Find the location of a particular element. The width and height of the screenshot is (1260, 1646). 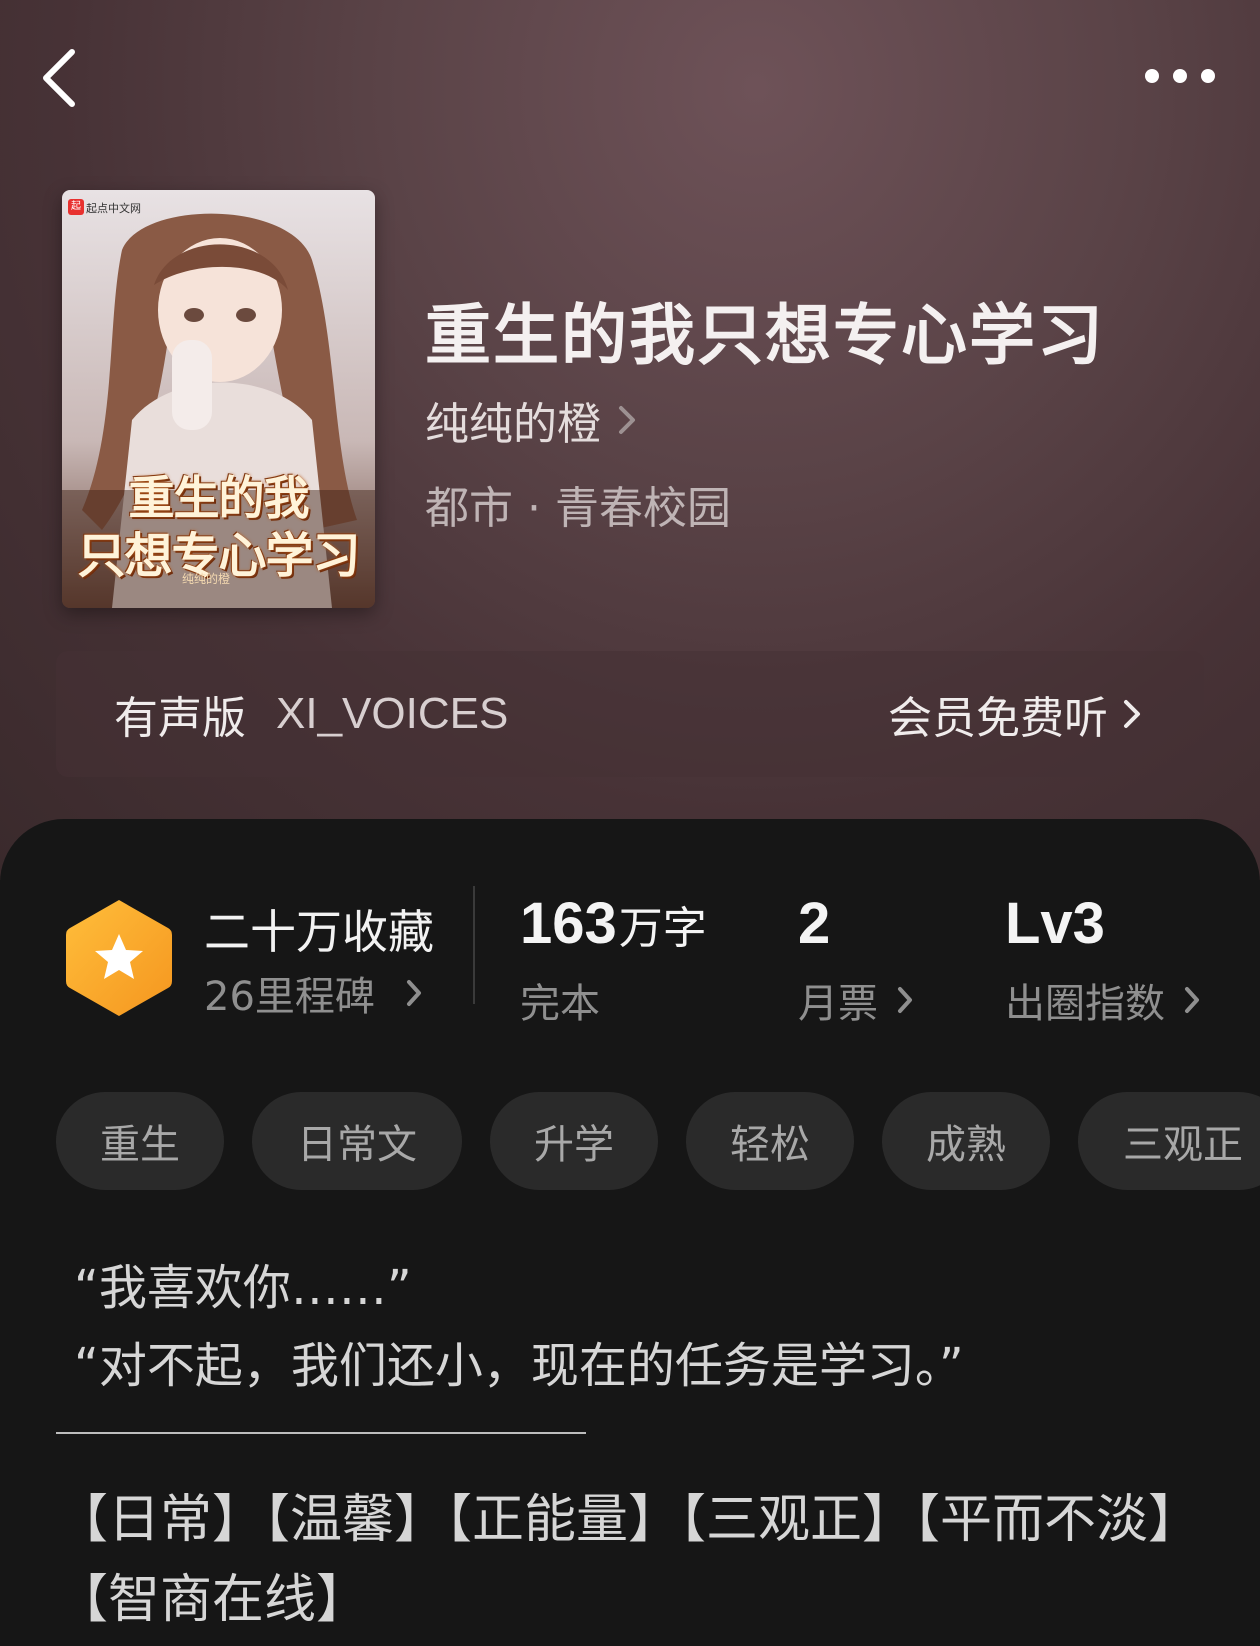

more-dots-icon is located at coordinates (1180, 76).